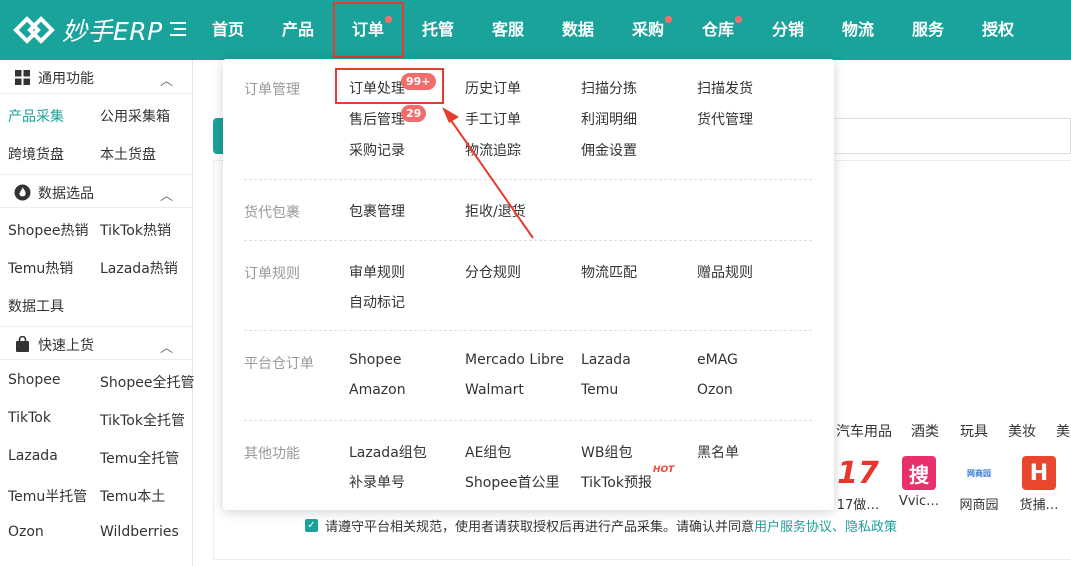  Describe the element at coordinates (22, 192) in the screenshot. I see `flame-icon` at that location.